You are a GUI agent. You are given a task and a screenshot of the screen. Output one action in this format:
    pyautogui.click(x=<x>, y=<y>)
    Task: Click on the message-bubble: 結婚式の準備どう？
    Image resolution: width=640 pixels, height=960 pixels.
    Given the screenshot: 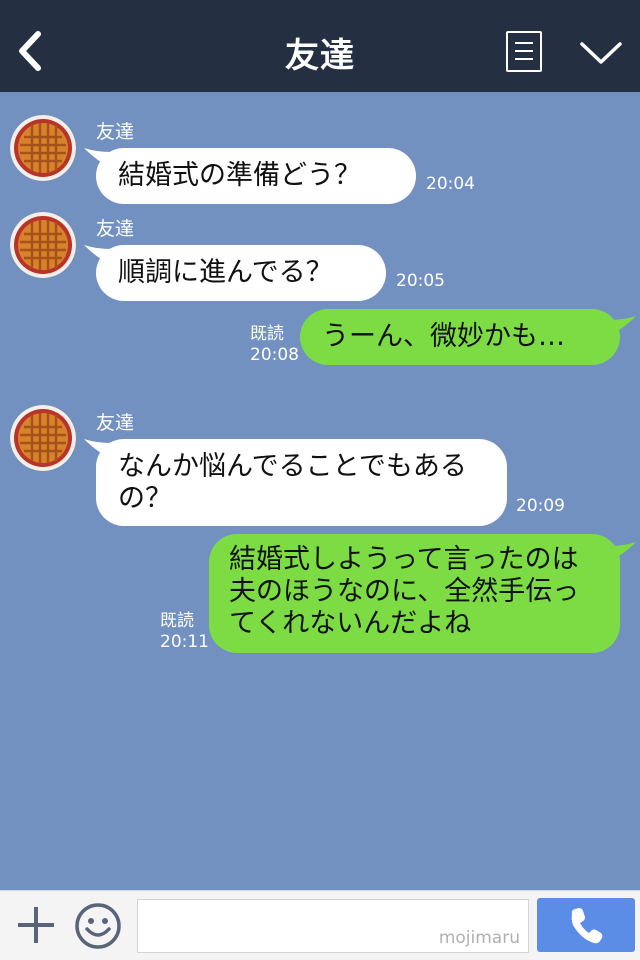 What is the action you would take?
    pyautogui.click(x=256, y=176)
    